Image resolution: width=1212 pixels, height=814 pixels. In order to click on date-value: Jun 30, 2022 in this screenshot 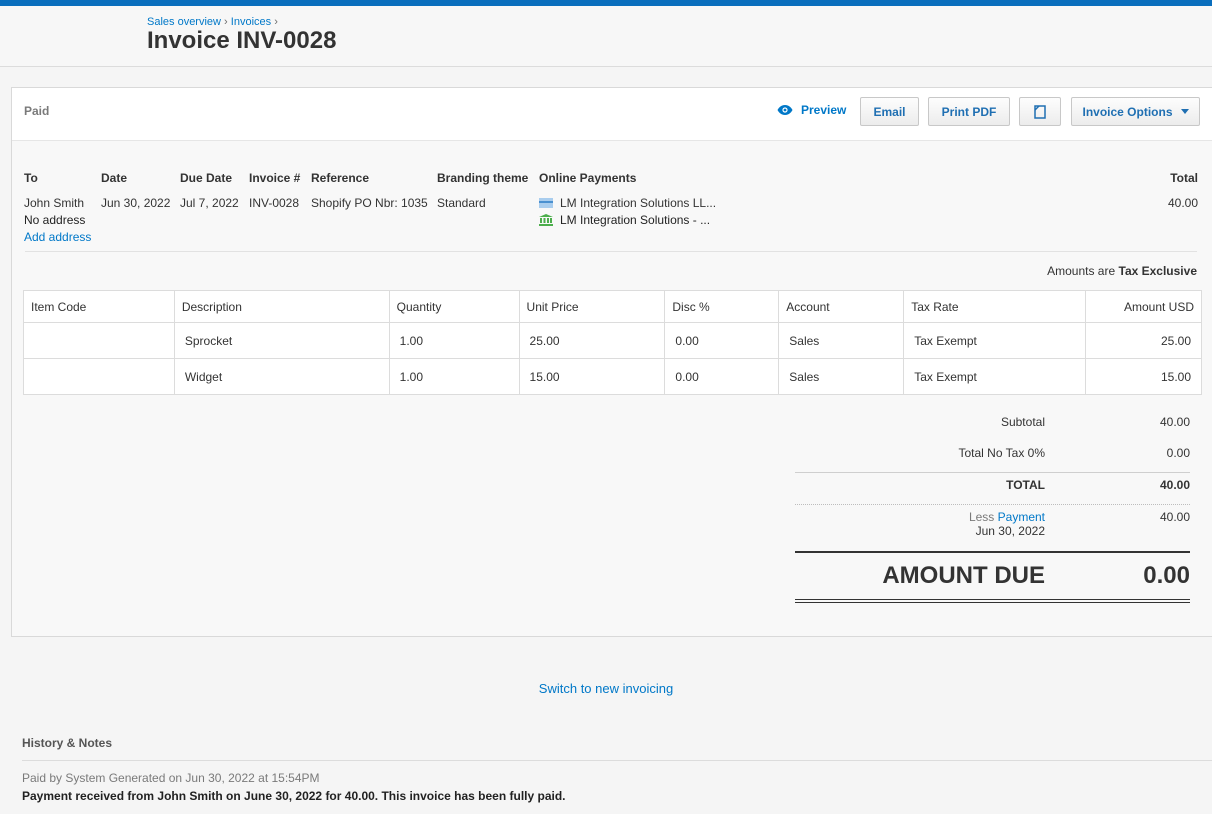, I will do `click(136, 203)`.